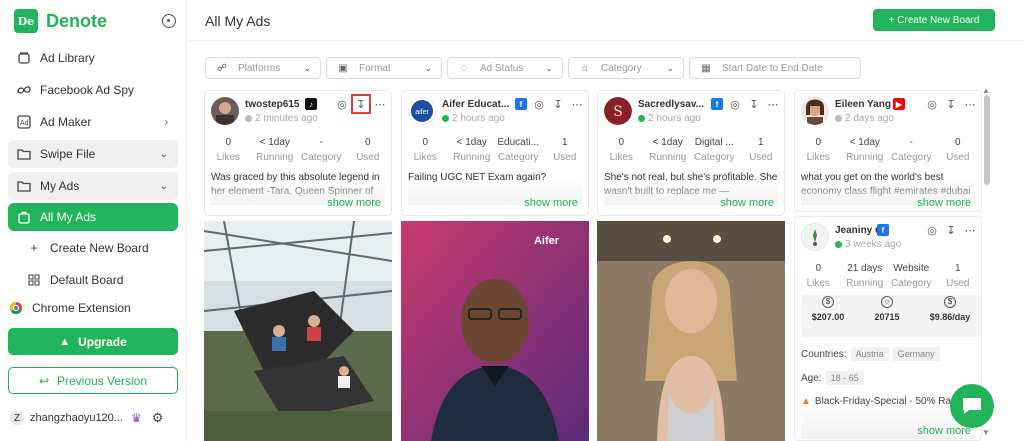 The height and width of the screenshot is (441, 1024). What do you see at coordinates (60, 21) in the screenshot?
I see `brand: De Denote` at bounding box center [60, 21].